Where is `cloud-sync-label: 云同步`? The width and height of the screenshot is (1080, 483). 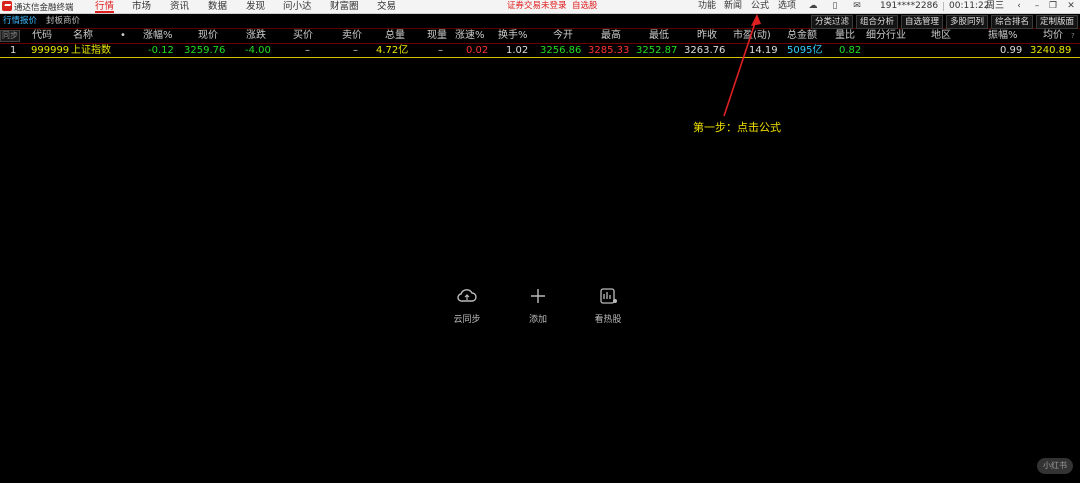 cloud-sync-label: 云同步 is located at coordinates (467, 320).